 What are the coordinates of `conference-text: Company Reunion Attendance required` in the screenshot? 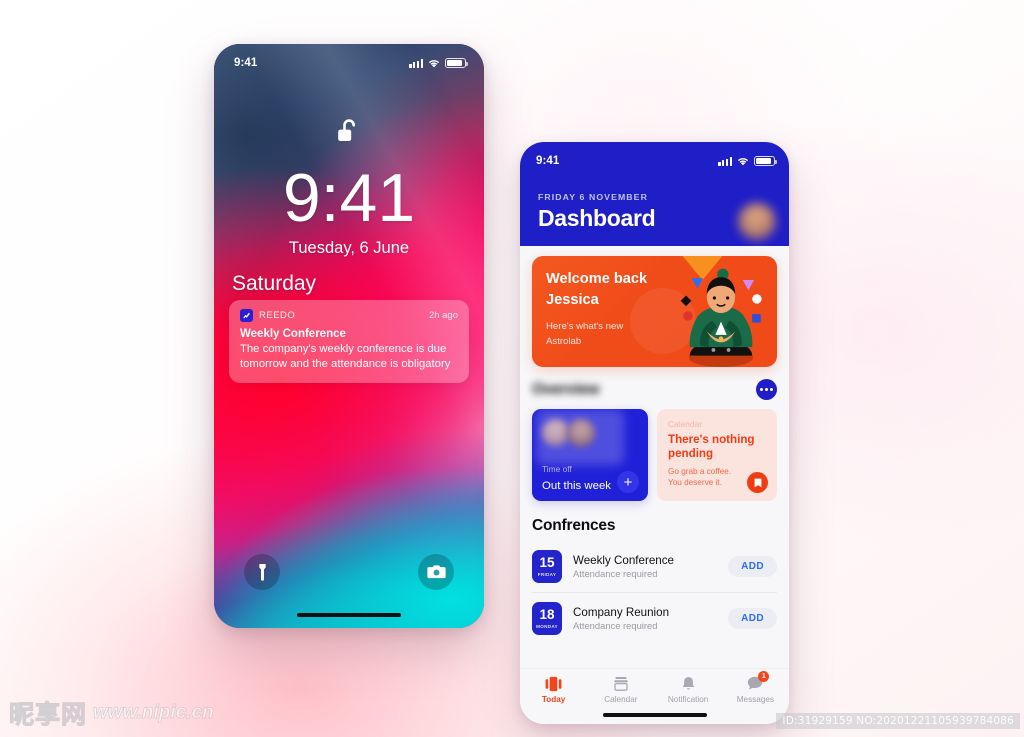 It's located at (650, 618).